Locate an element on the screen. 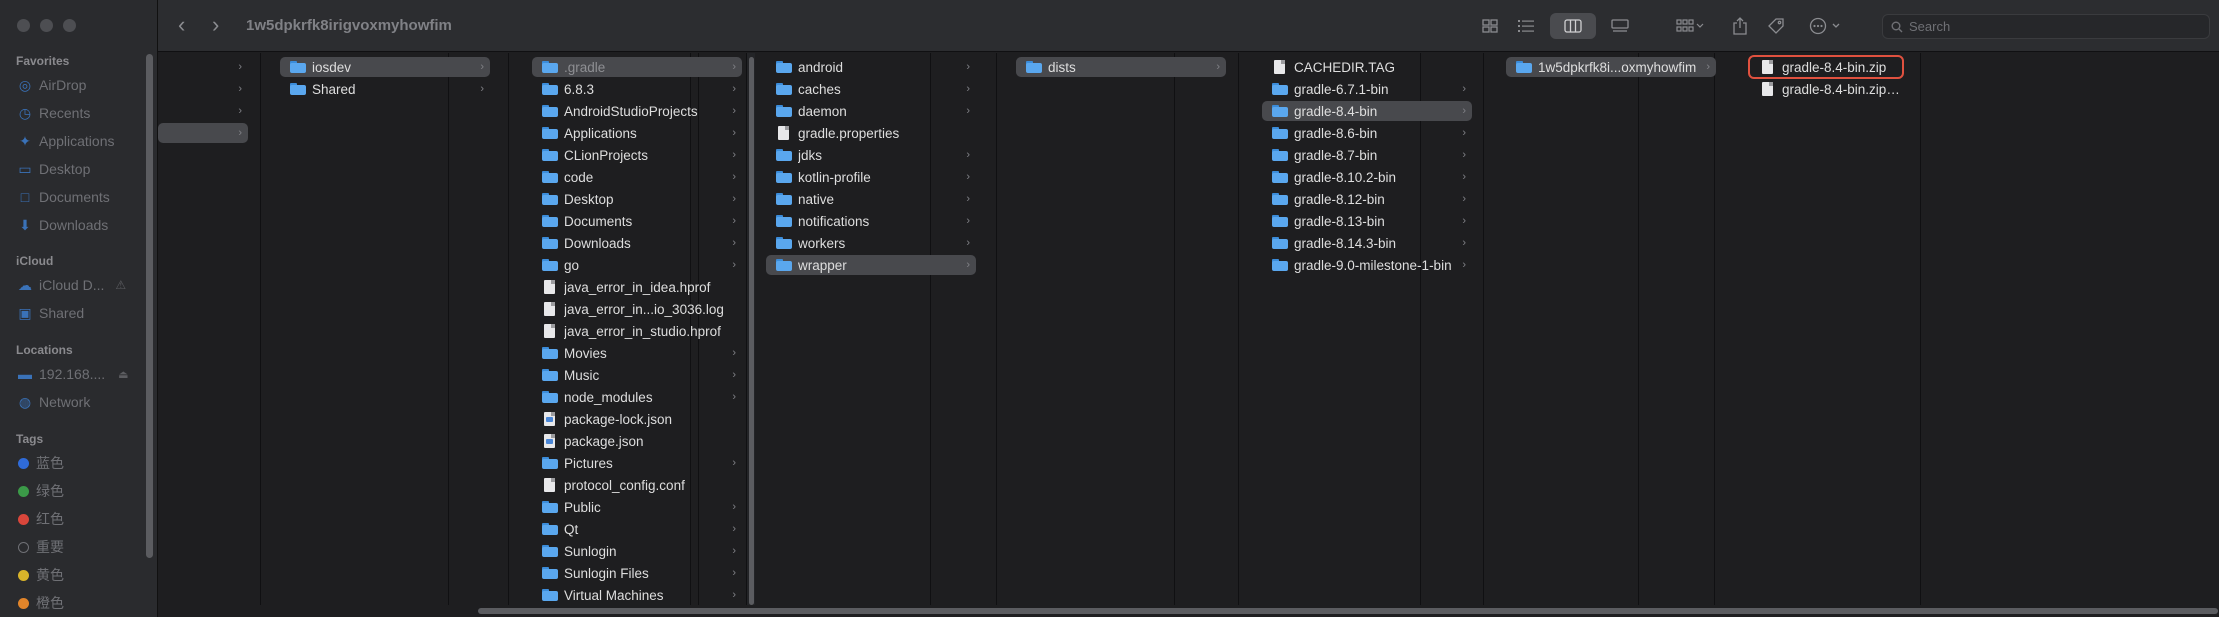 Image resolution: width=2219 pixels, height=617 pixels. item-name: caches is located at coordinates (819, 89).